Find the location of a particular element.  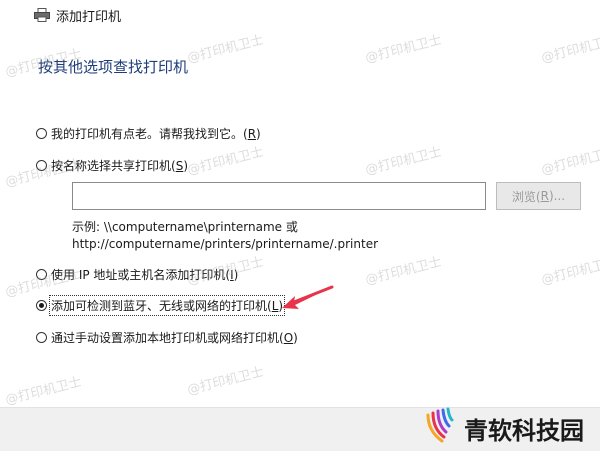

radio-old-printer is located at coordinates (41, 133).